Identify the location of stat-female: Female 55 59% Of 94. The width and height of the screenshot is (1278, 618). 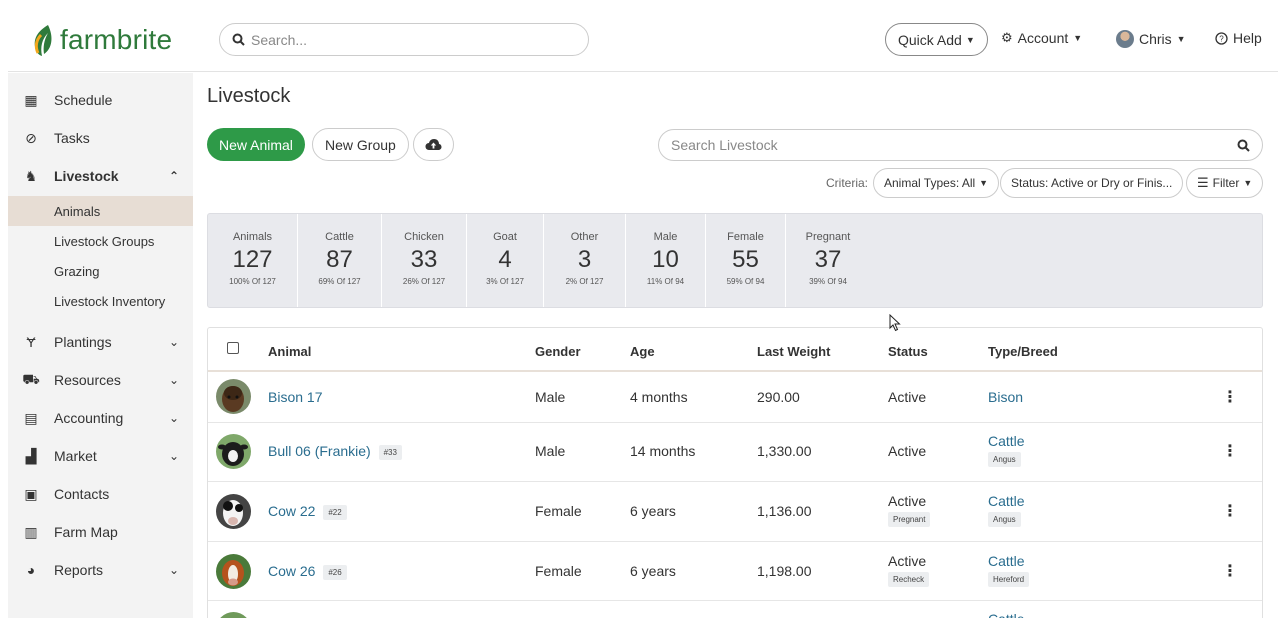
(746, 260).